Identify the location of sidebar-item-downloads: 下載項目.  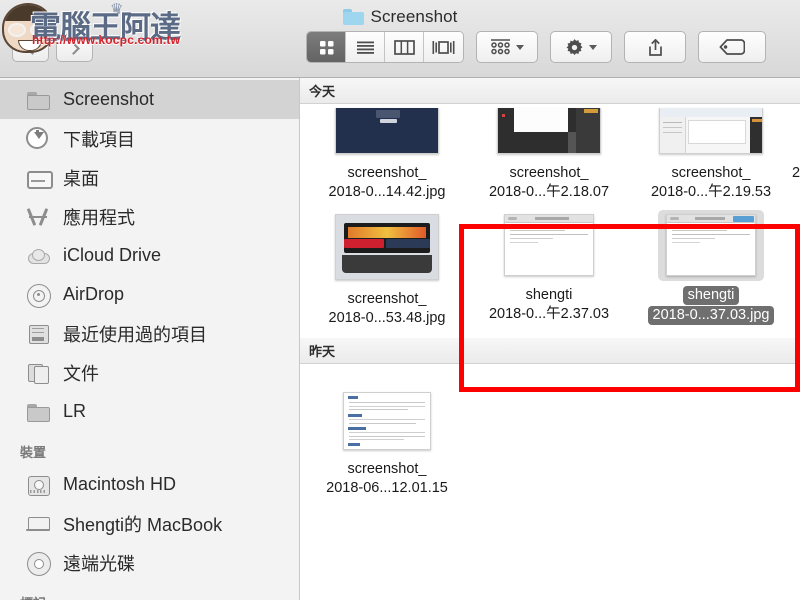
(149, 138).